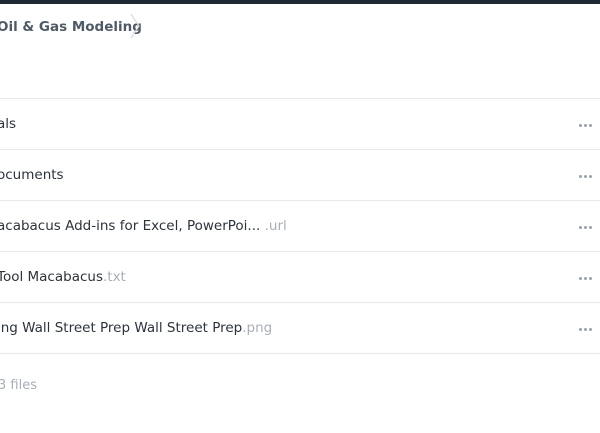 The height and width of the screenshot is (433, 600). I want to click on file-row: als, so click(300, 124).